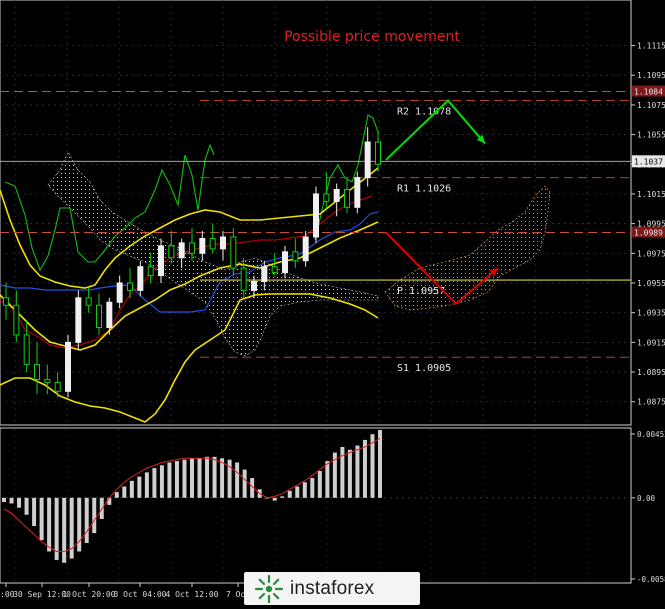 This screenshot has width=665, height=609. What do you see at coordinates (424, 368) in the screenshot?
I see `pivot-label-s1: S1 1.0905` at bounding box center [424, 368].